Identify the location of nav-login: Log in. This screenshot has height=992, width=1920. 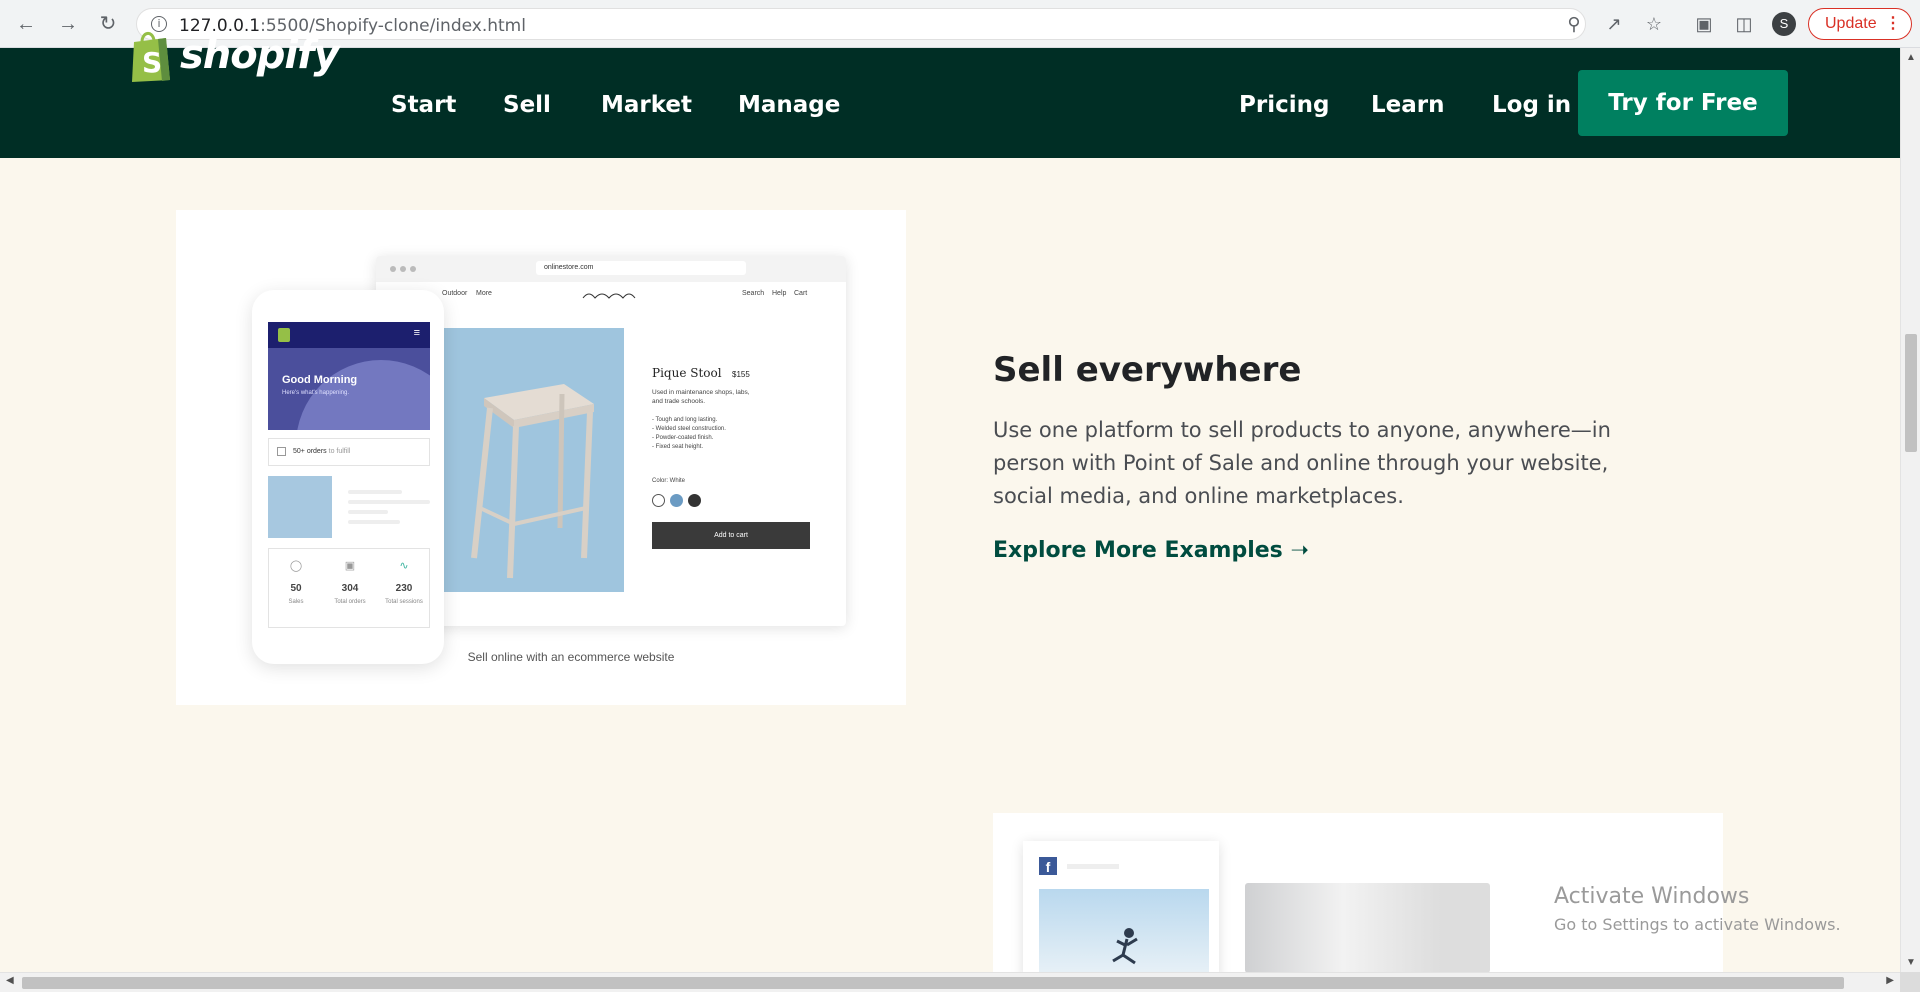
(1531, 105).